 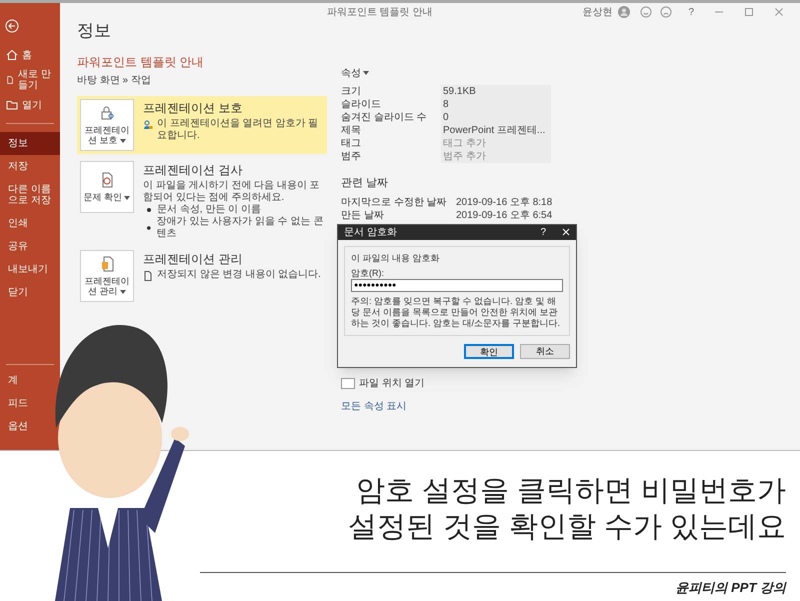 What do you see at coordinates (392, 383) in the screenshot?
I see `open-location-button: 파일 위치 열기` at bounding box center [392, 383].